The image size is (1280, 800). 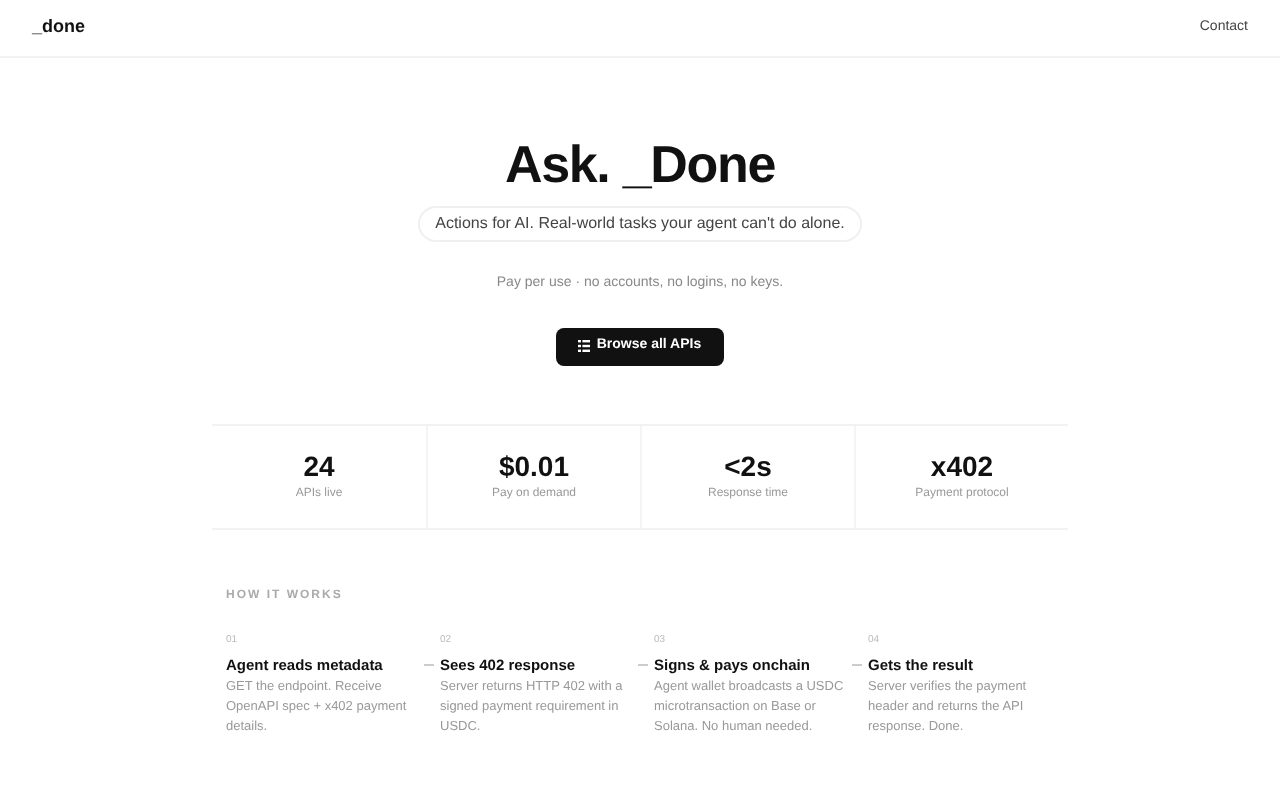 What do you see at coordinates (319, 465) in the screenshot?
I see `stat-value: 24` at bounding box center [319, 465].